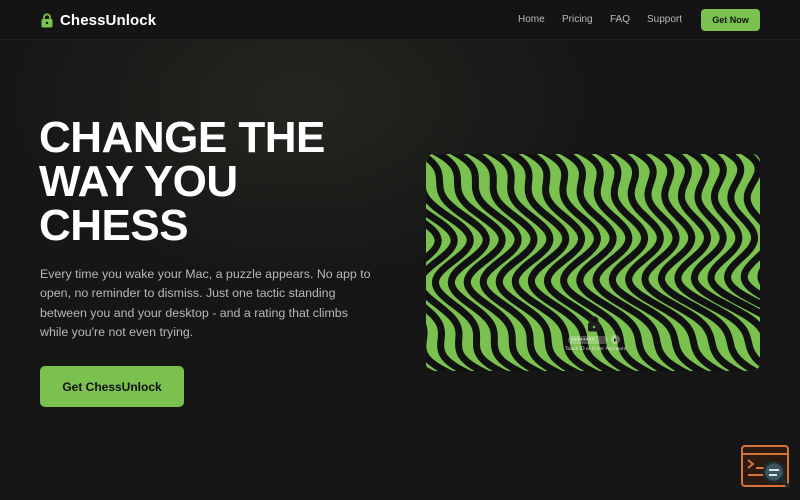  What do you see at coordinates (615, 339) in the screenshot?
I see `submit-arrow-icon` at bounding box center [615, 339].